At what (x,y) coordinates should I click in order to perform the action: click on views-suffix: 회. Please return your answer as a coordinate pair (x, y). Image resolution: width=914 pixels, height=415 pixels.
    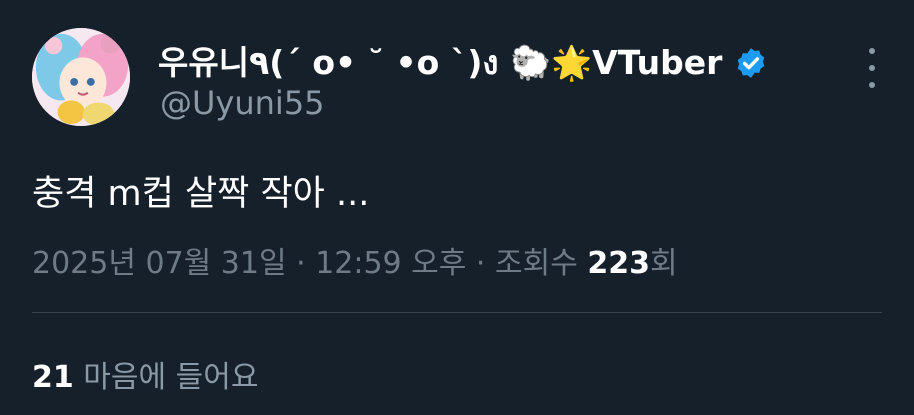
    Looking at the image, I should click on (663, 263).